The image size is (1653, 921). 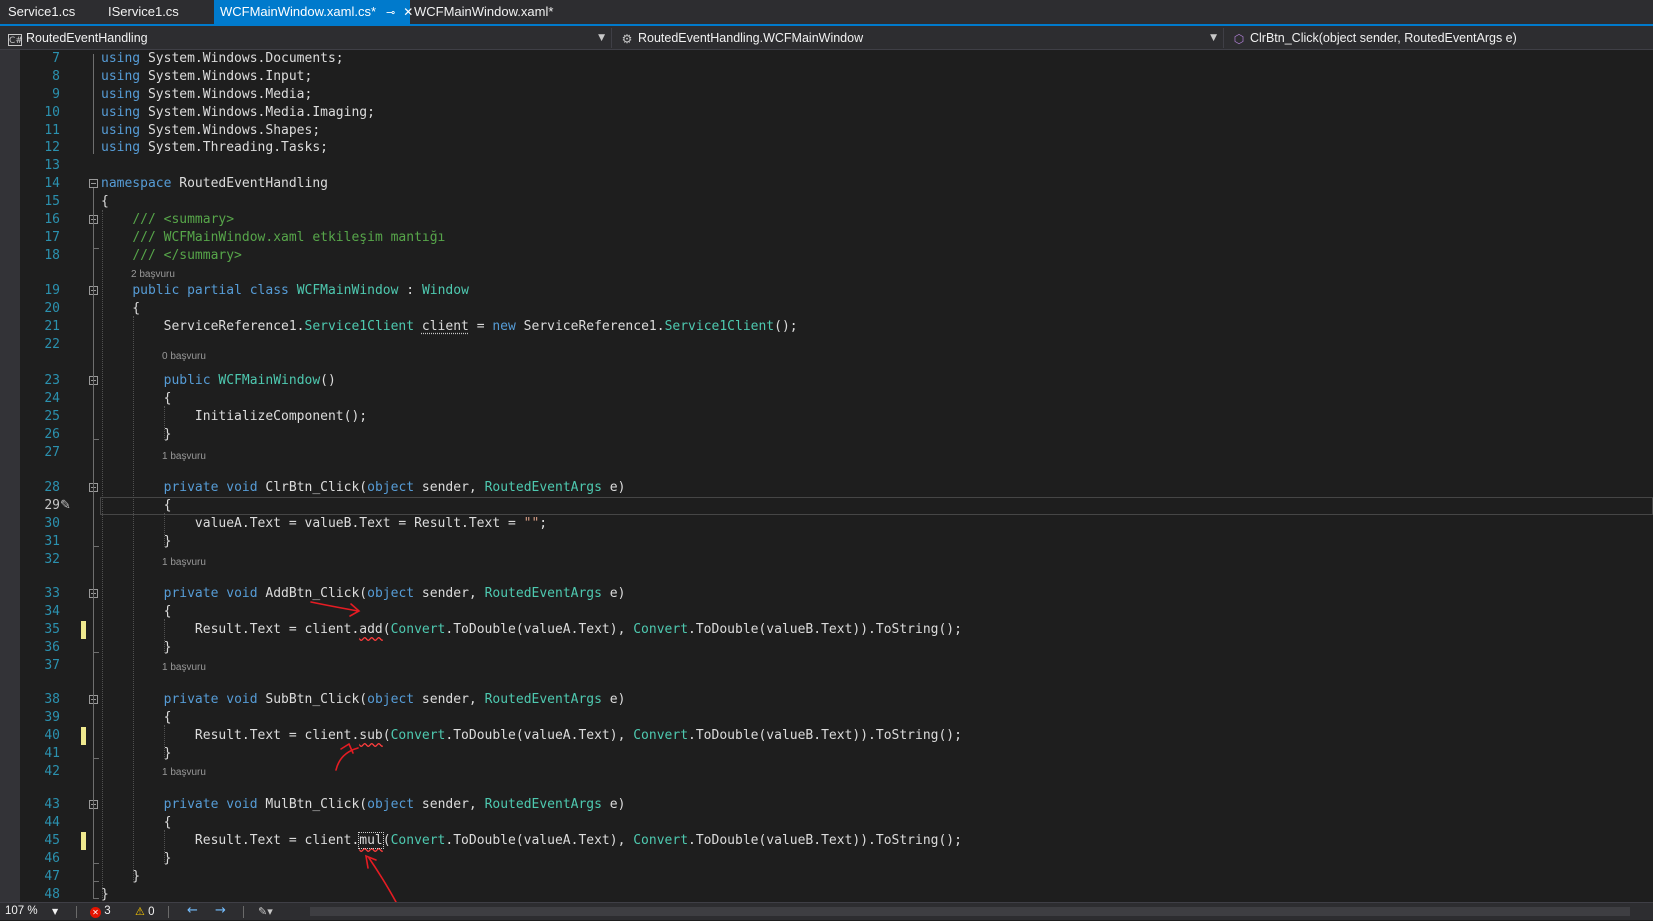 I want to click on code-line: 8 using System.Windows.Input;, so click(x=826, y=77).